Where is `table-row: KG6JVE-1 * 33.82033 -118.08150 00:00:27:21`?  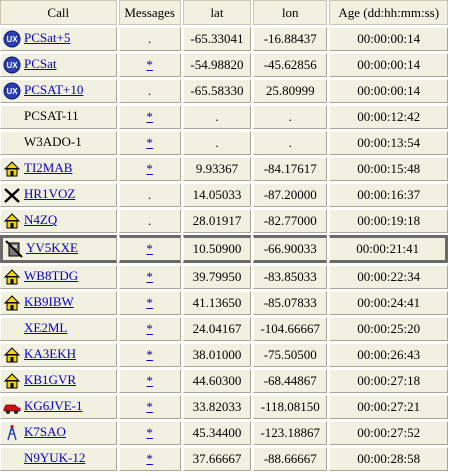 table-row: KG6JVE-1 * 33.82033 -118.08150 00:00:27:21 is located at coordinates (224, 407).